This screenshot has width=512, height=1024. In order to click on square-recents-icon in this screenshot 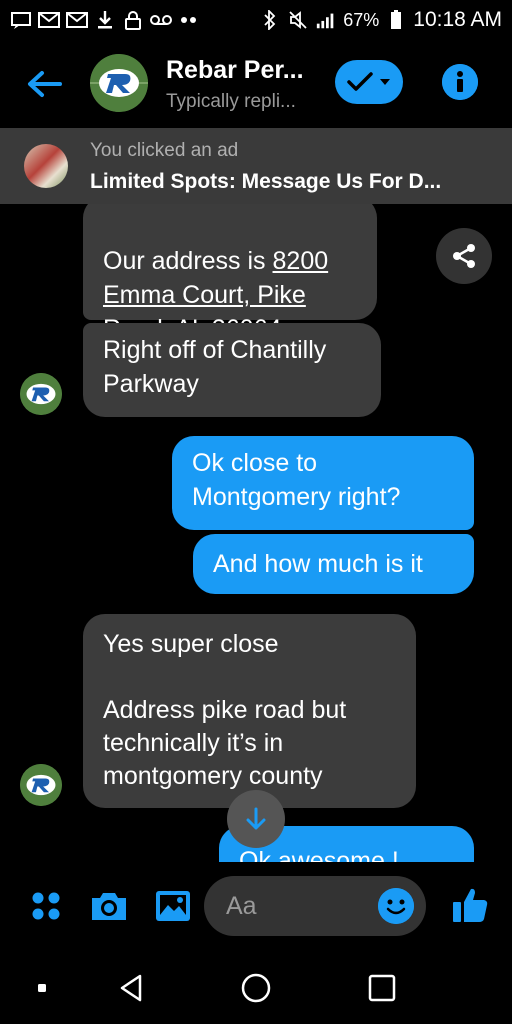, I will do `click(382, 988)`.